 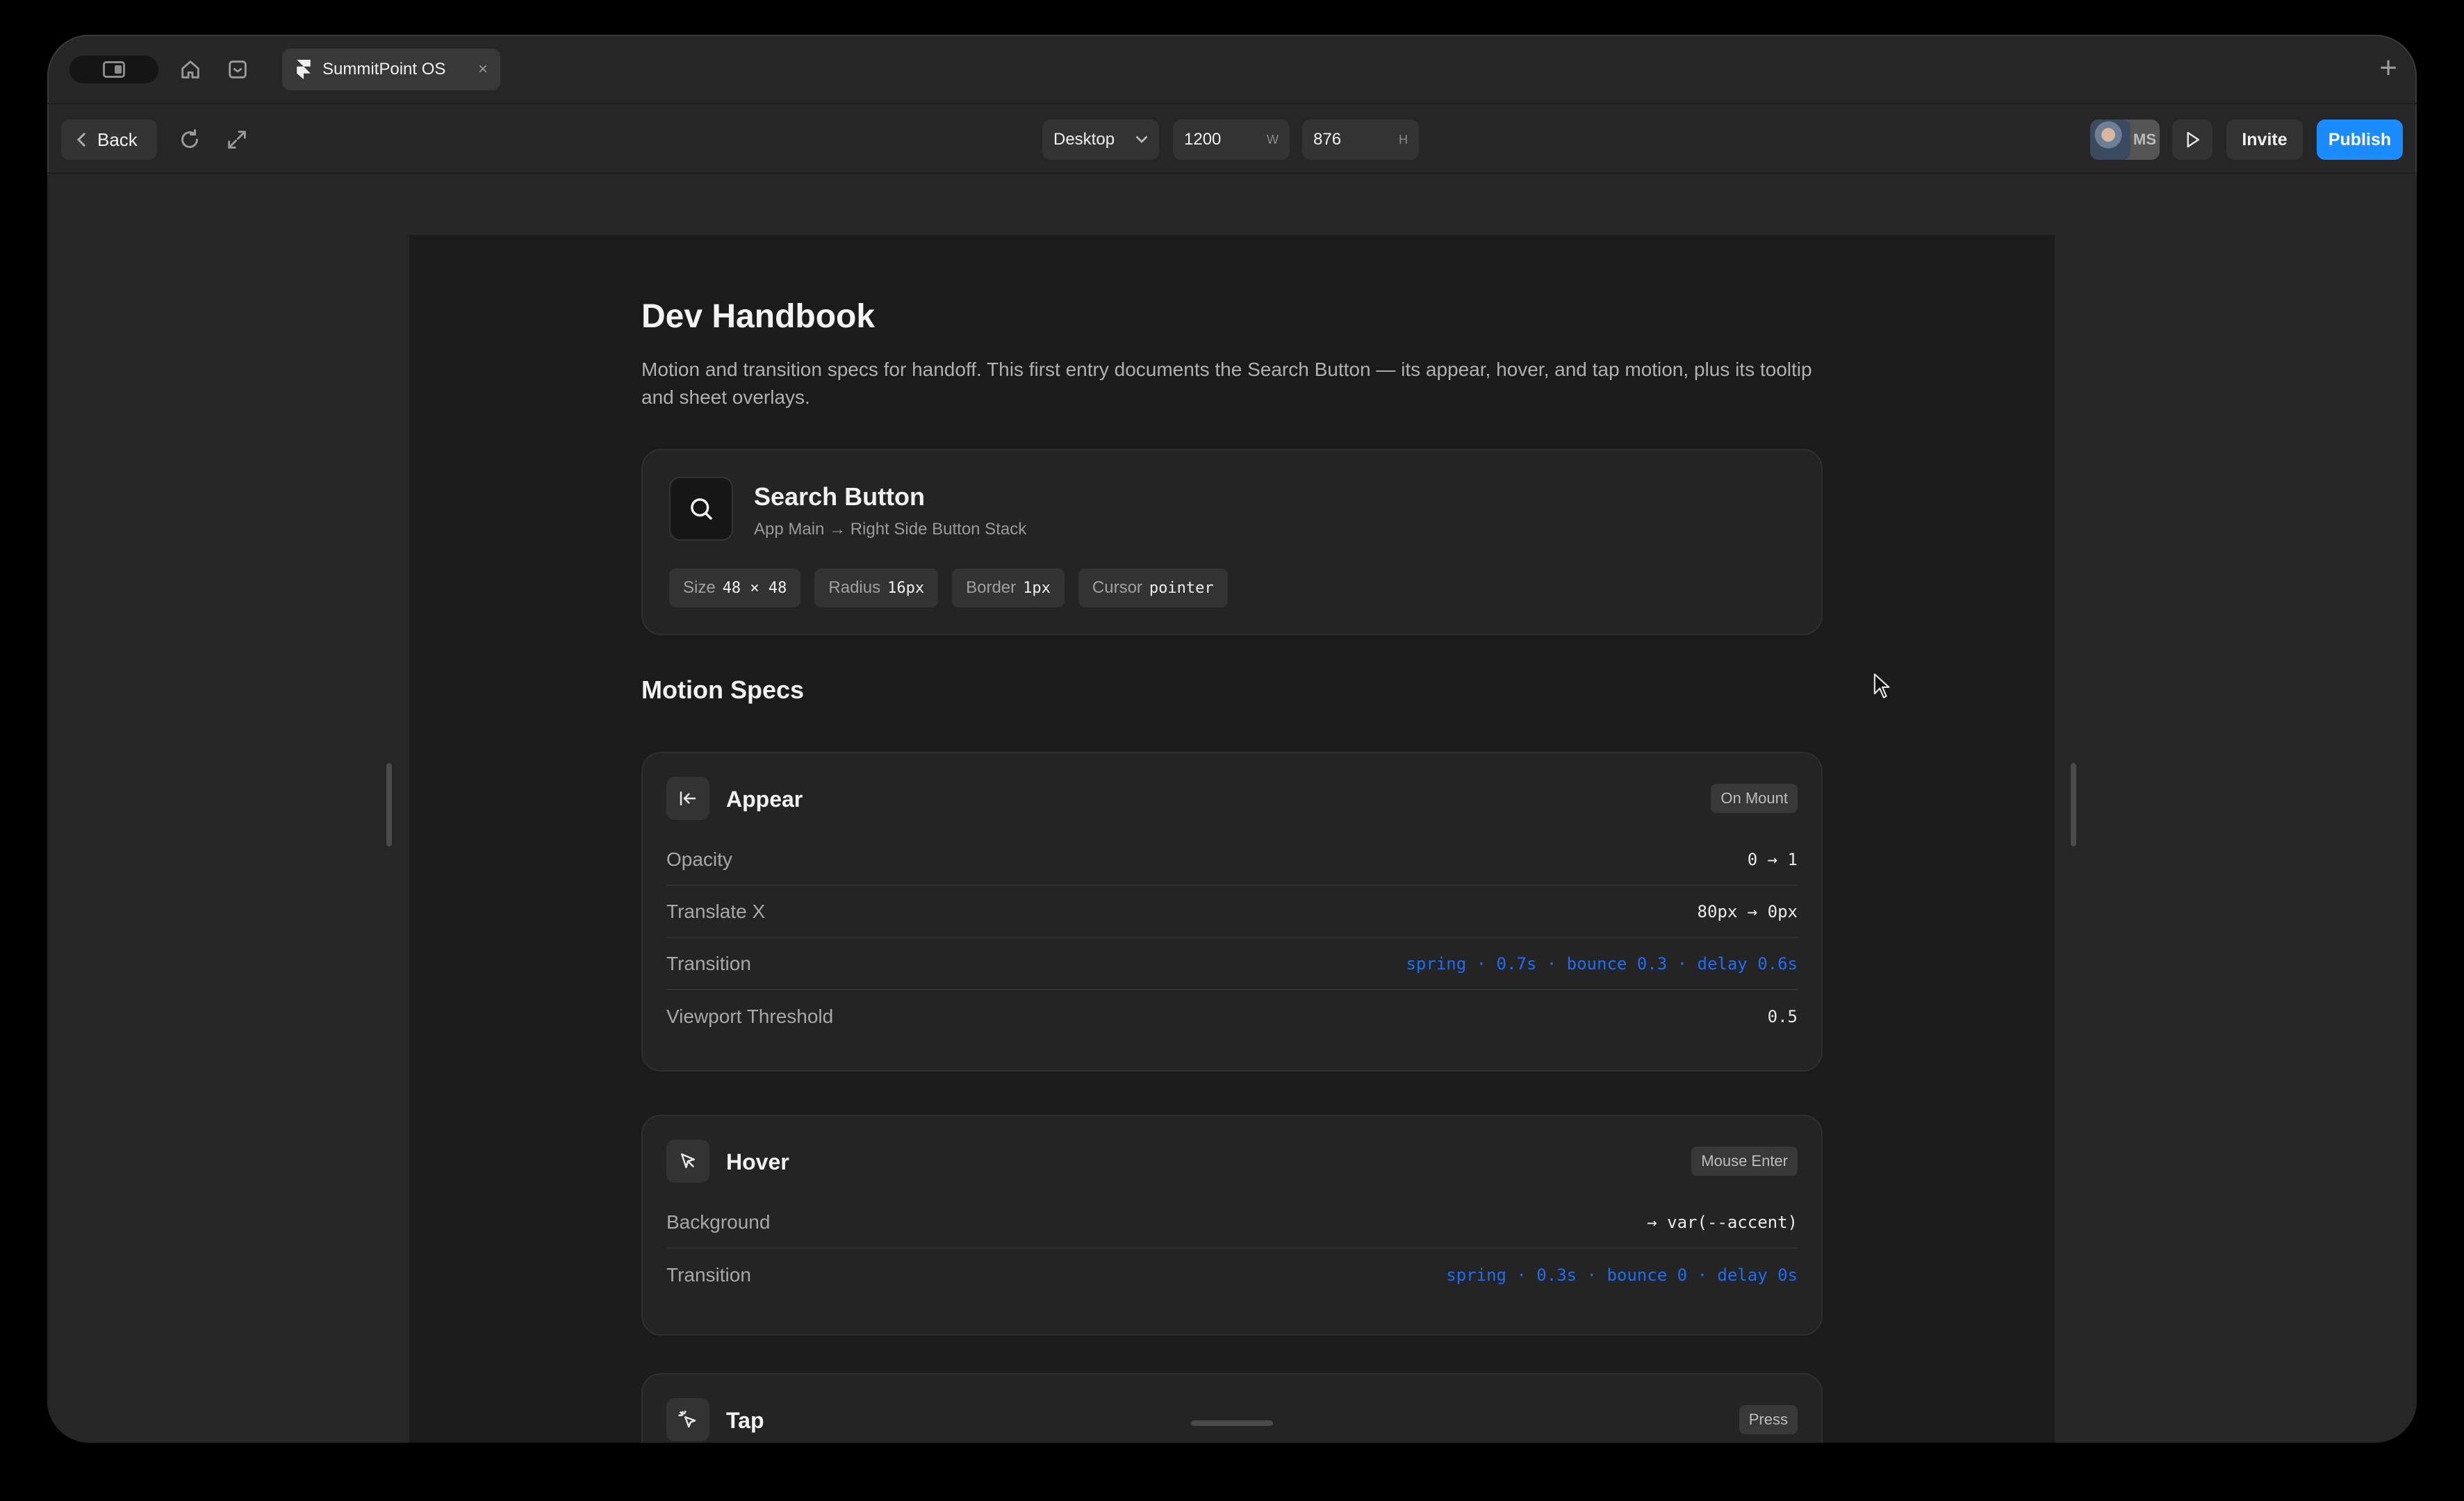 I want to click on spec-key: Translate X, so click(x=716, y=911).